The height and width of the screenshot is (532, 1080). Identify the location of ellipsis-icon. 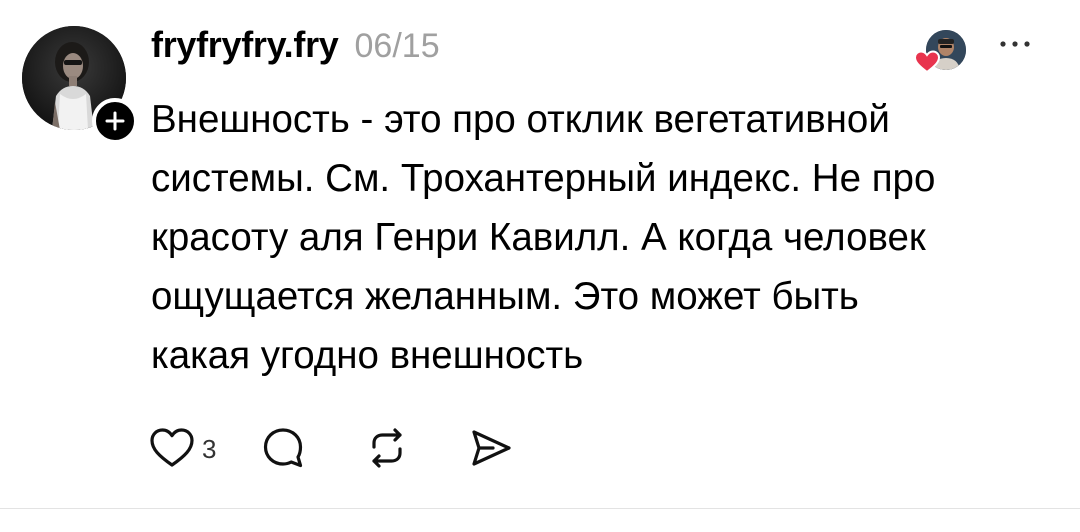
(1015, 44).